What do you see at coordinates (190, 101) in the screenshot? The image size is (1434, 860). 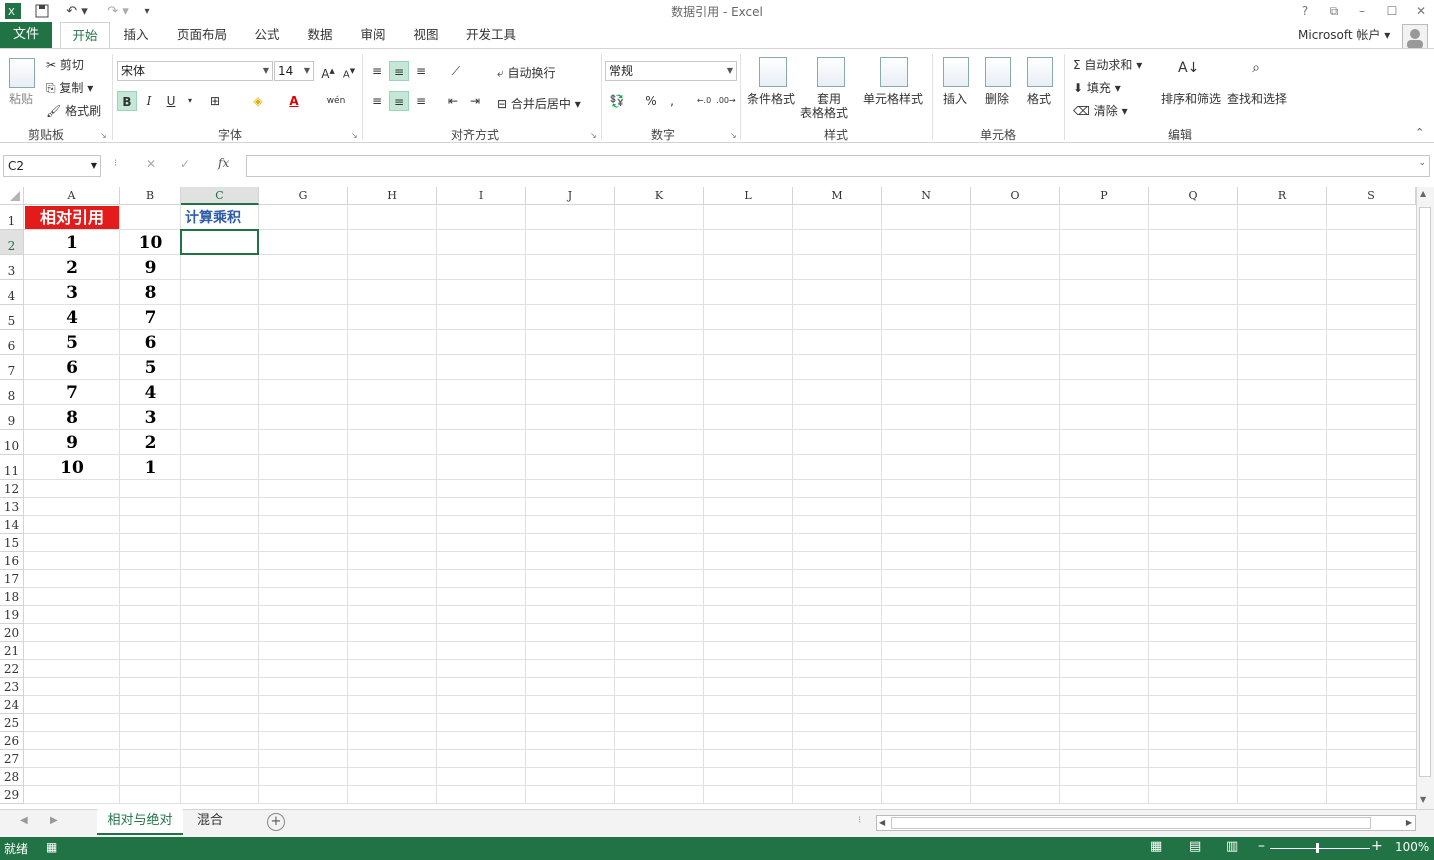 I see `underline-dropdown-icon: ▾` at bounding box center [190, 101].